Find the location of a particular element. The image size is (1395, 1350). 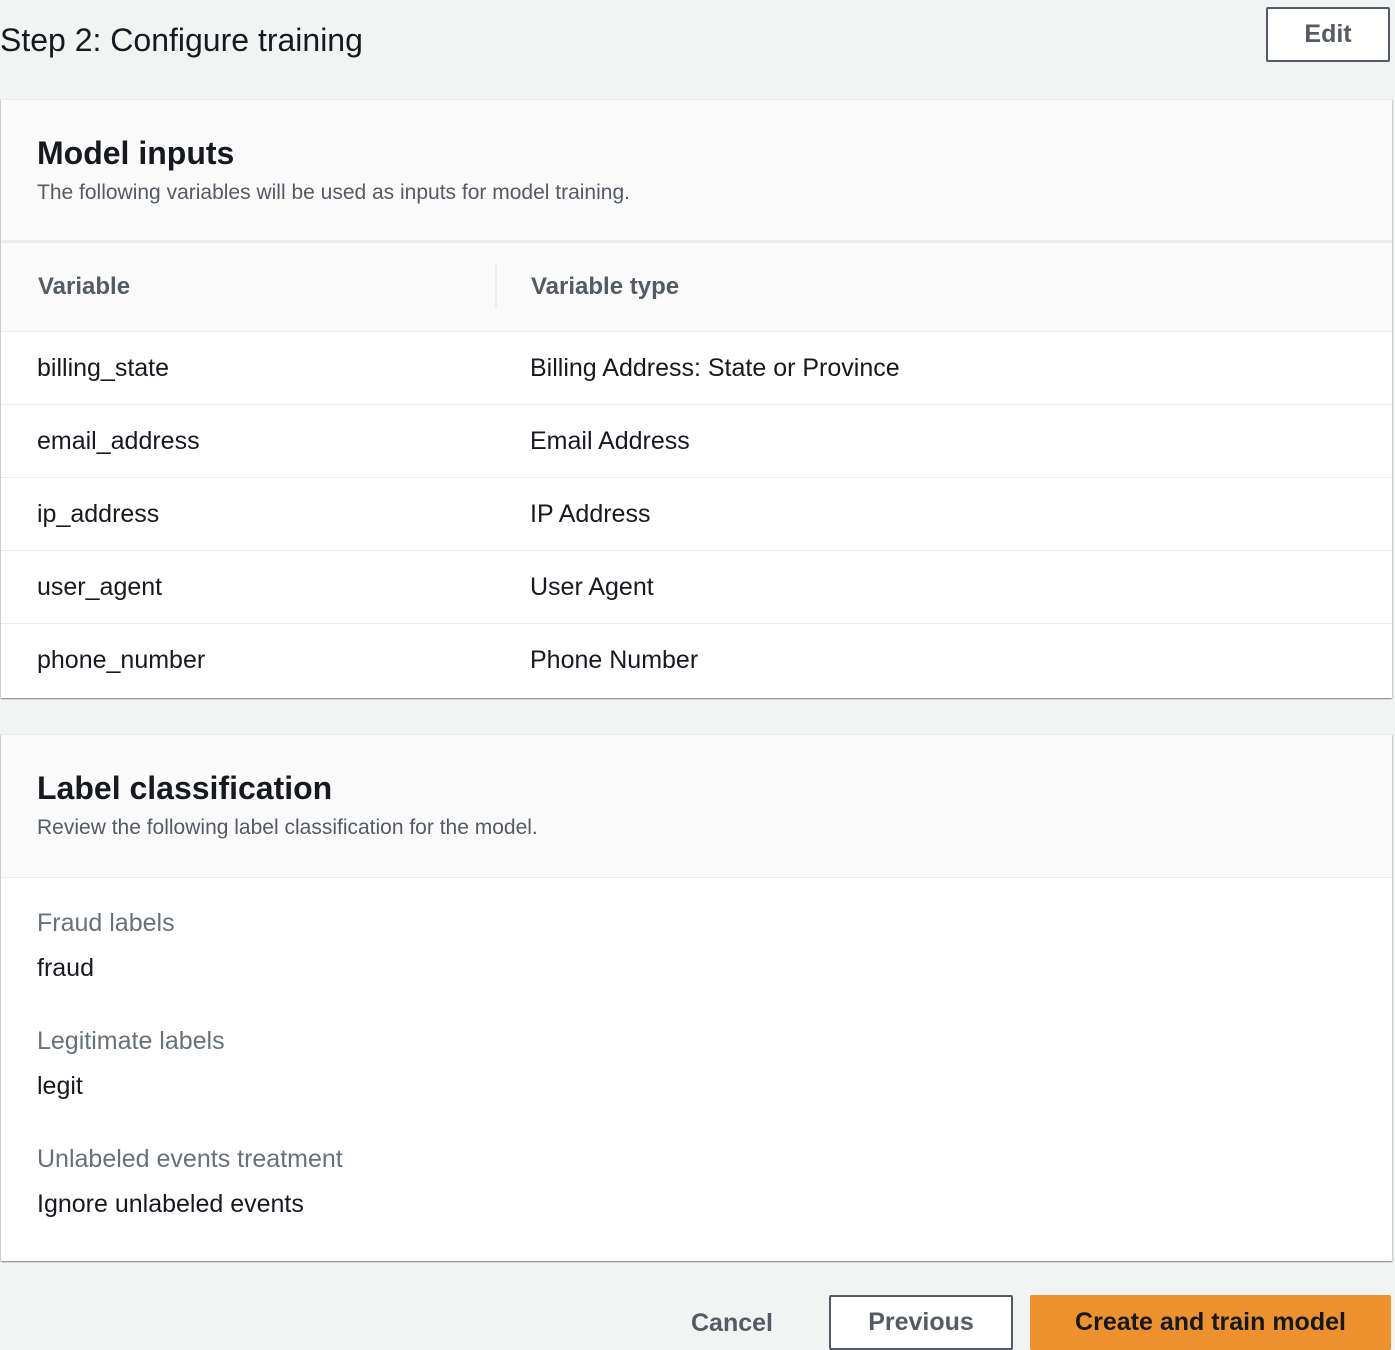

fraud-labels-key: Fraud labels is located at coordinates (106, 923).